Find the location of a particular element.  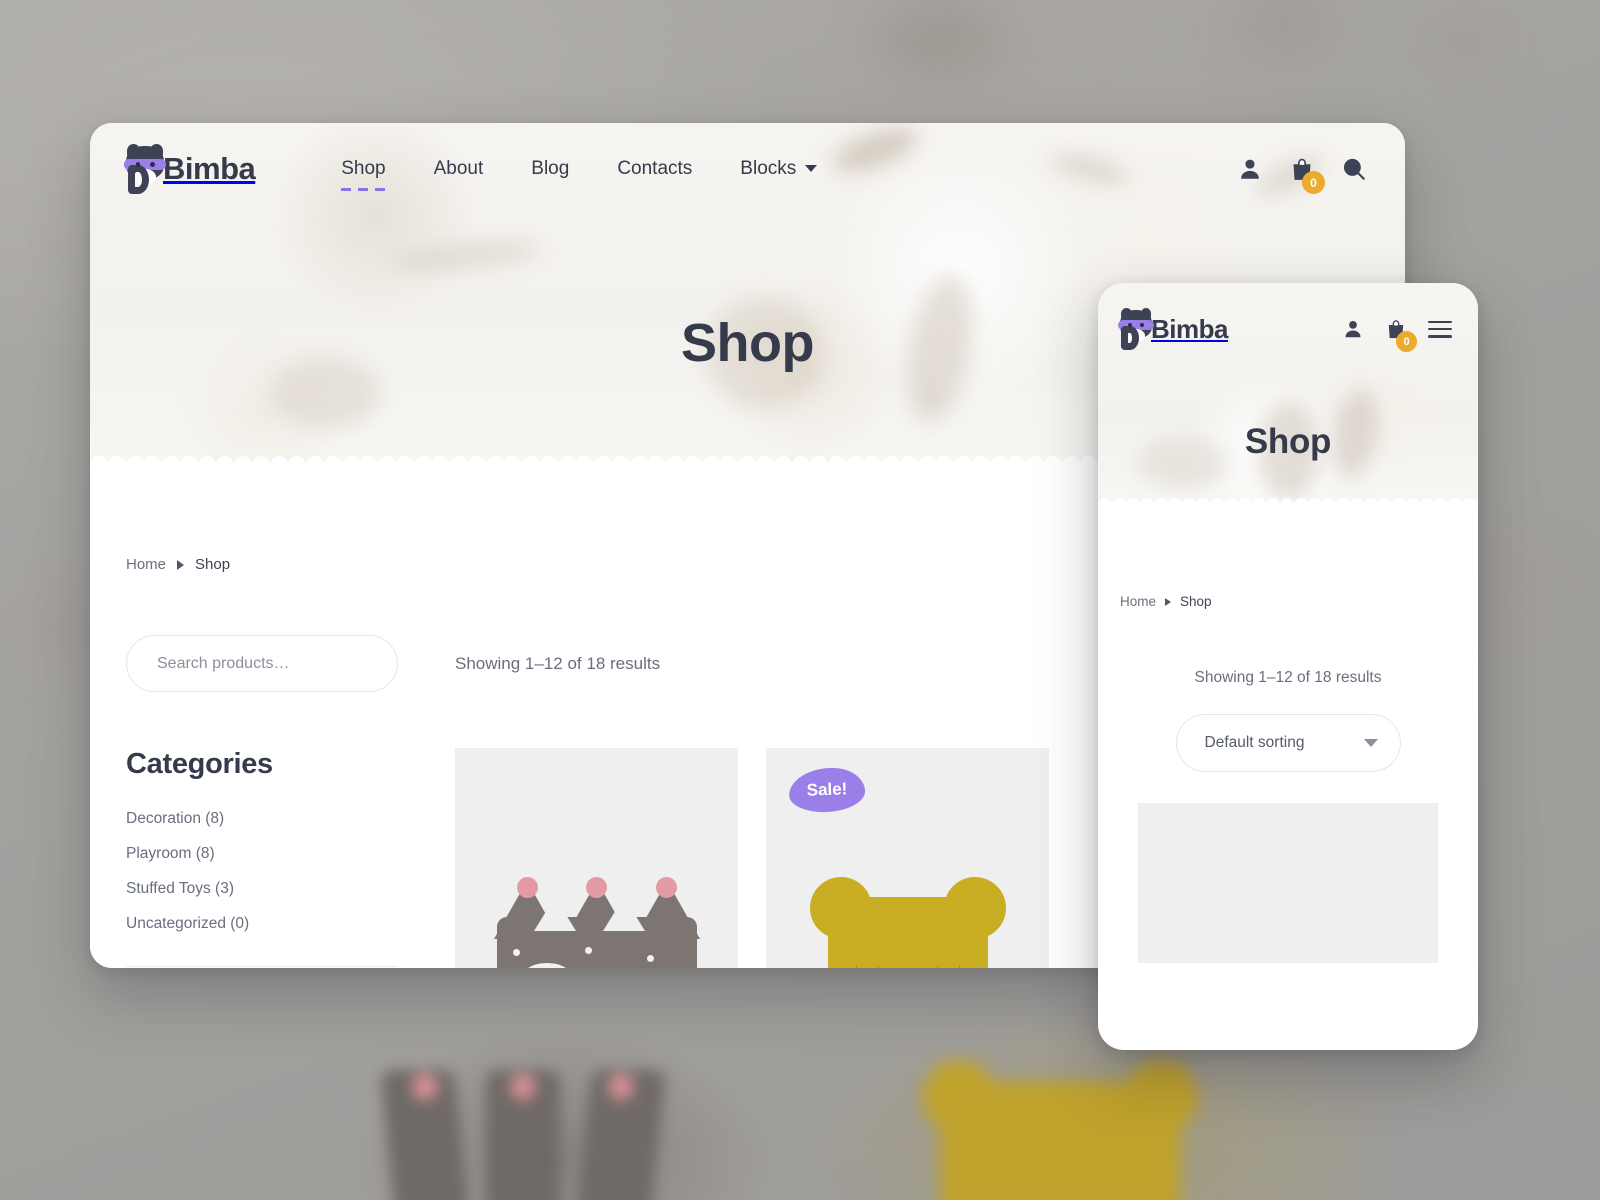

header-icon-group: 0 is located at coordinates (1302, 175).